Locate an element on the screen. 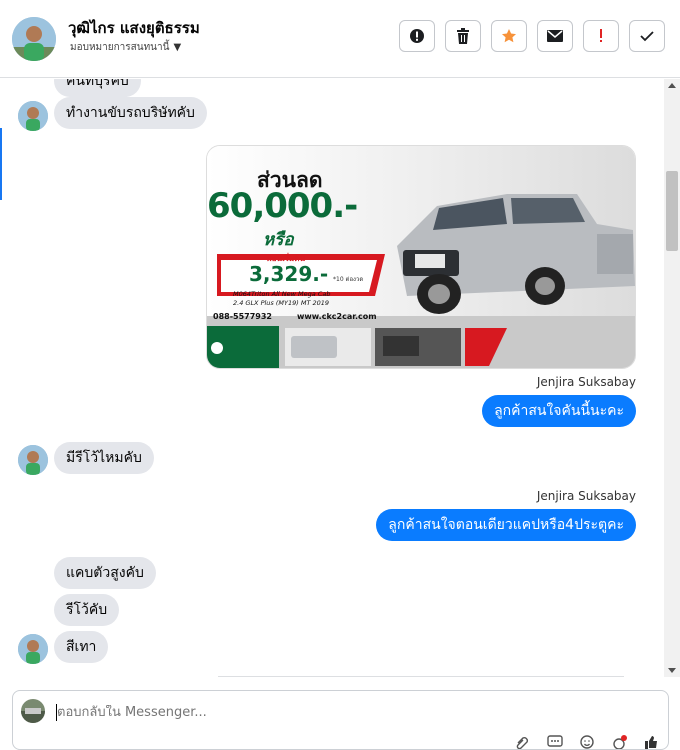  star-icon is located at coordinates (509, 36).